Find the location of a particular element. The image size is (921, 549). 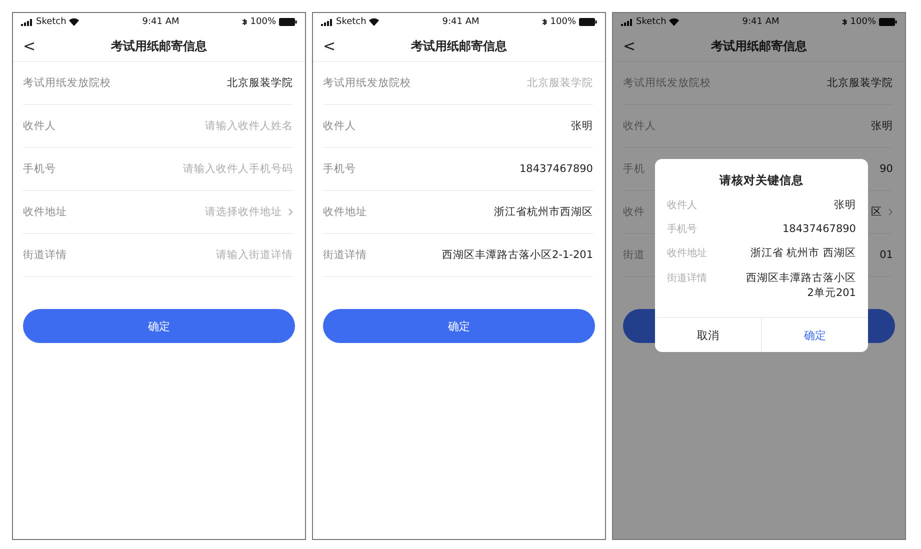

dialog-label: 街道详情 is located at coordinates (687, 278).